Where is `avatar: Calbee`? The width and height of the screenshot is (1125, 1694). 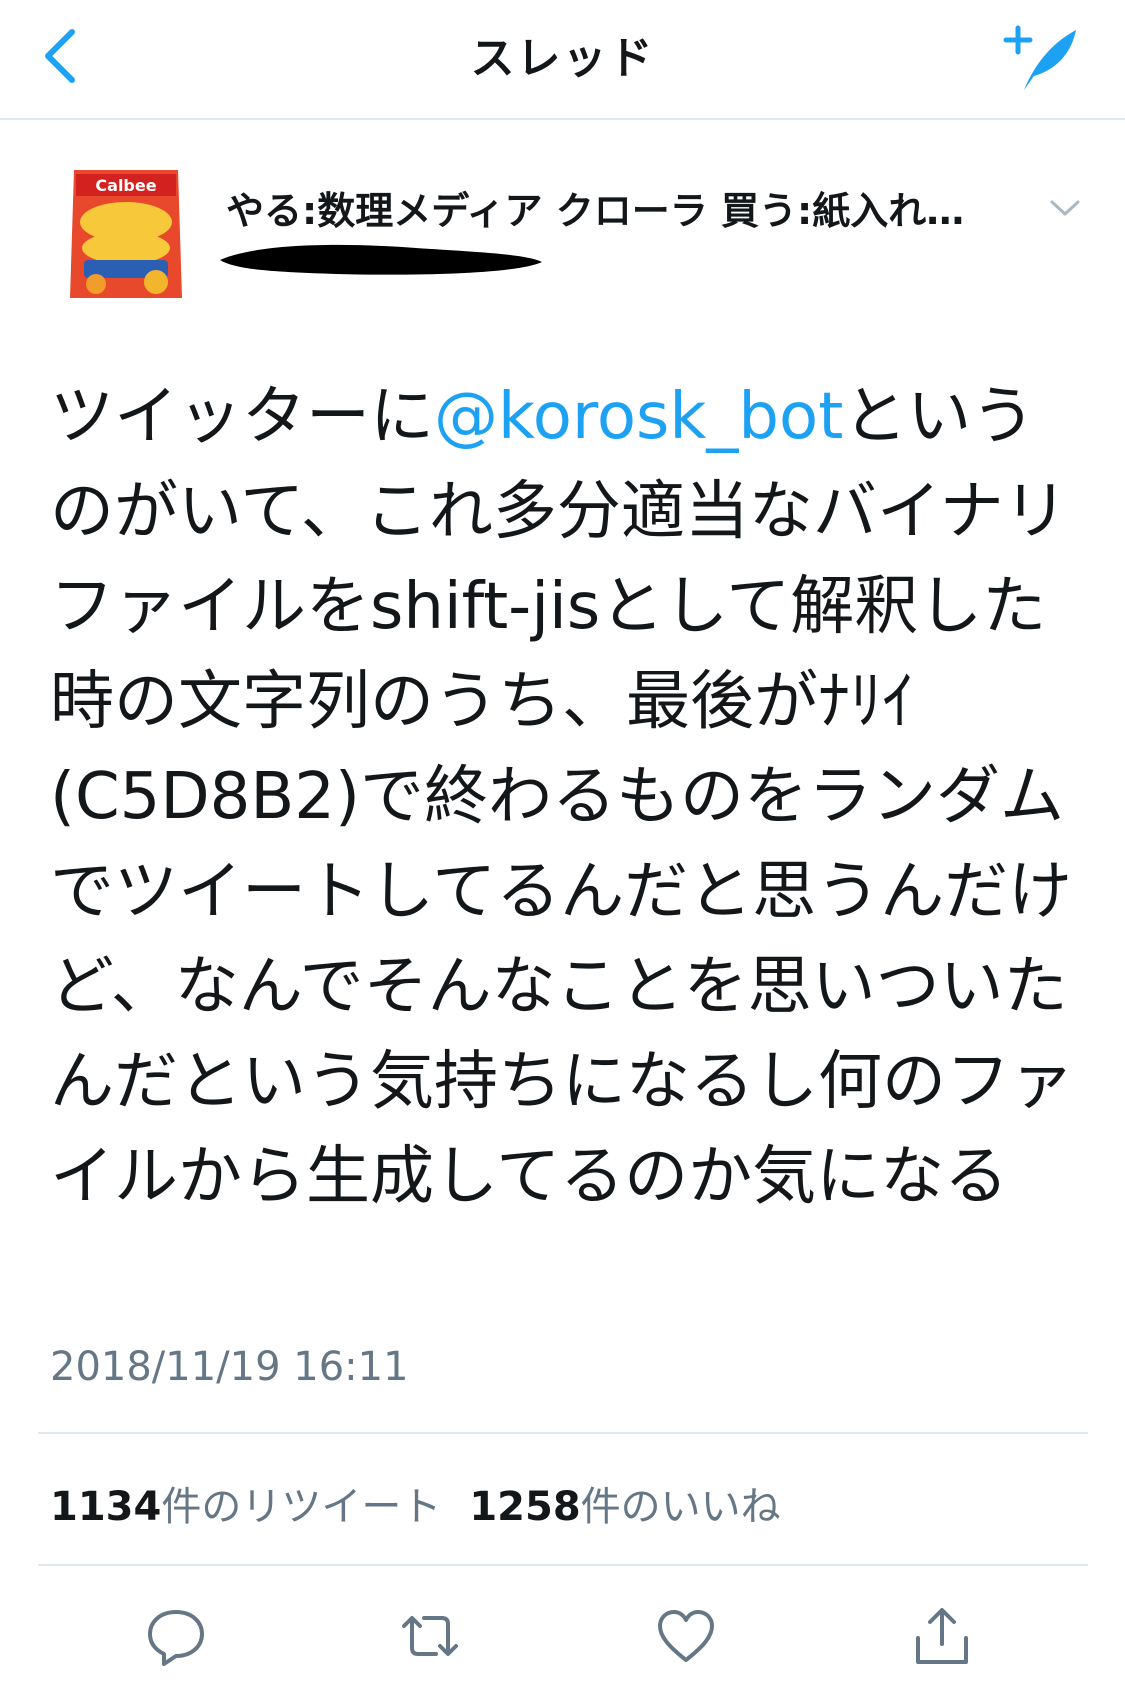 avatar: Calbee is located at coordinates (126, 234).